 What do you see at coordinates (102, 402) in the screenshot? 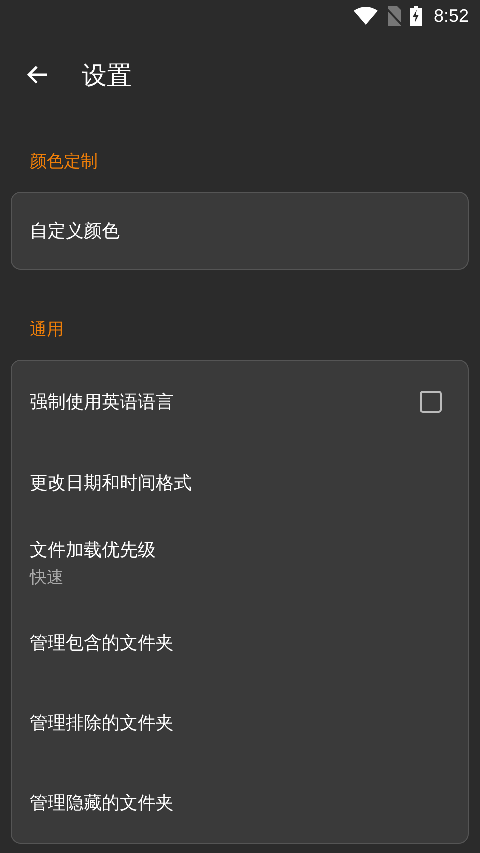
I see `setting-label: 强制使用英语语言` at bounding box center [102, 402].